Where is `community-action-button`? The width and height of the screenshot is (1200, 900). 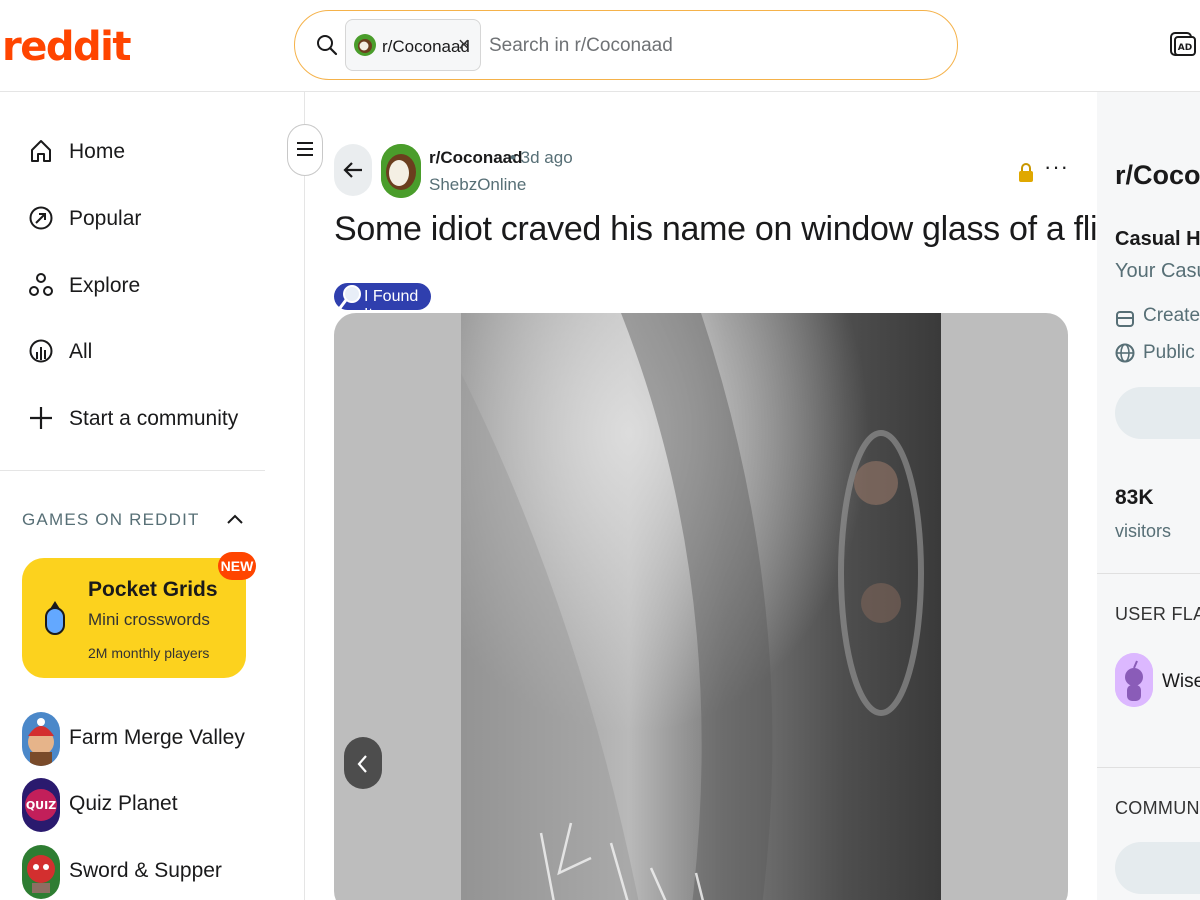 community-action-button is located at coordinates (1157, 413).